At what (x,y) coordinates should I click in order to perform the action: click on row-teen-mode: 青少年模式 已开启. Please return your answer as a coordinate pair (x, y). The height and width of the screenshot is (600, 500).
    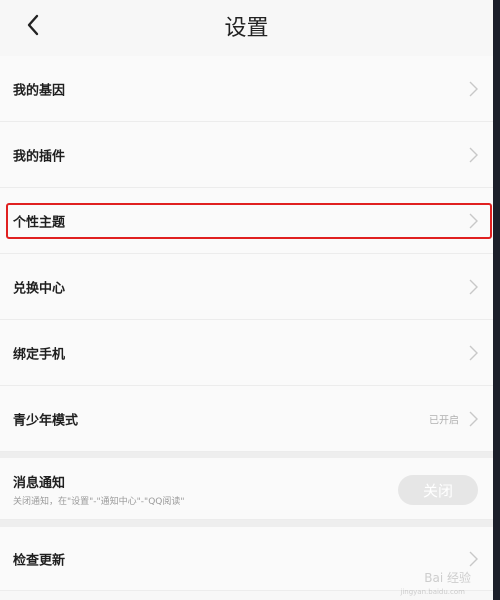
    Looking at the image, I should click on (246, 419).